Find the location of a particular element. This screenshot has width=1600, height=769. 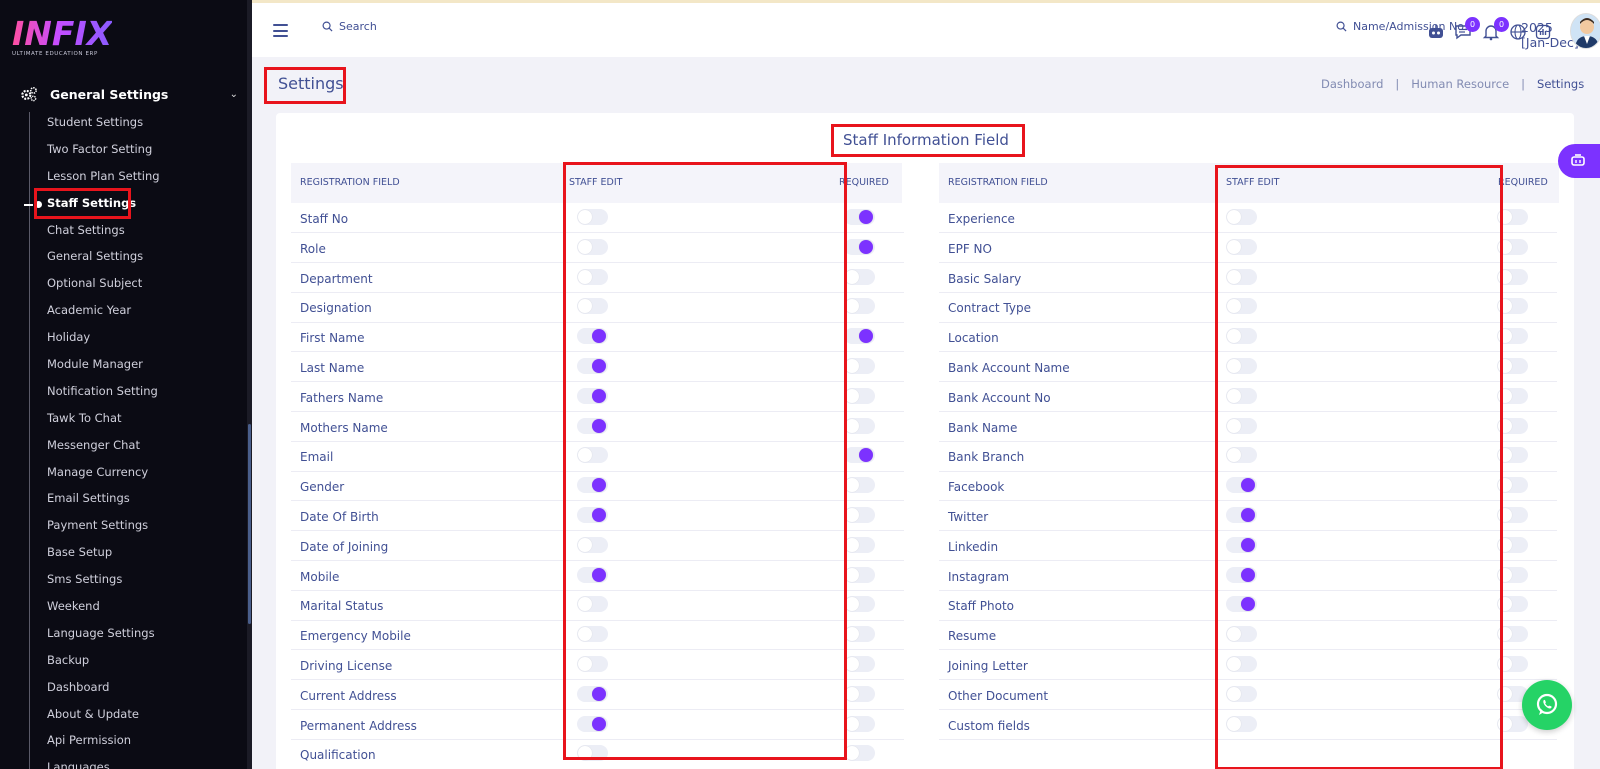

sidebar-scrollbar-thumb is located at coordinates (249, 524).